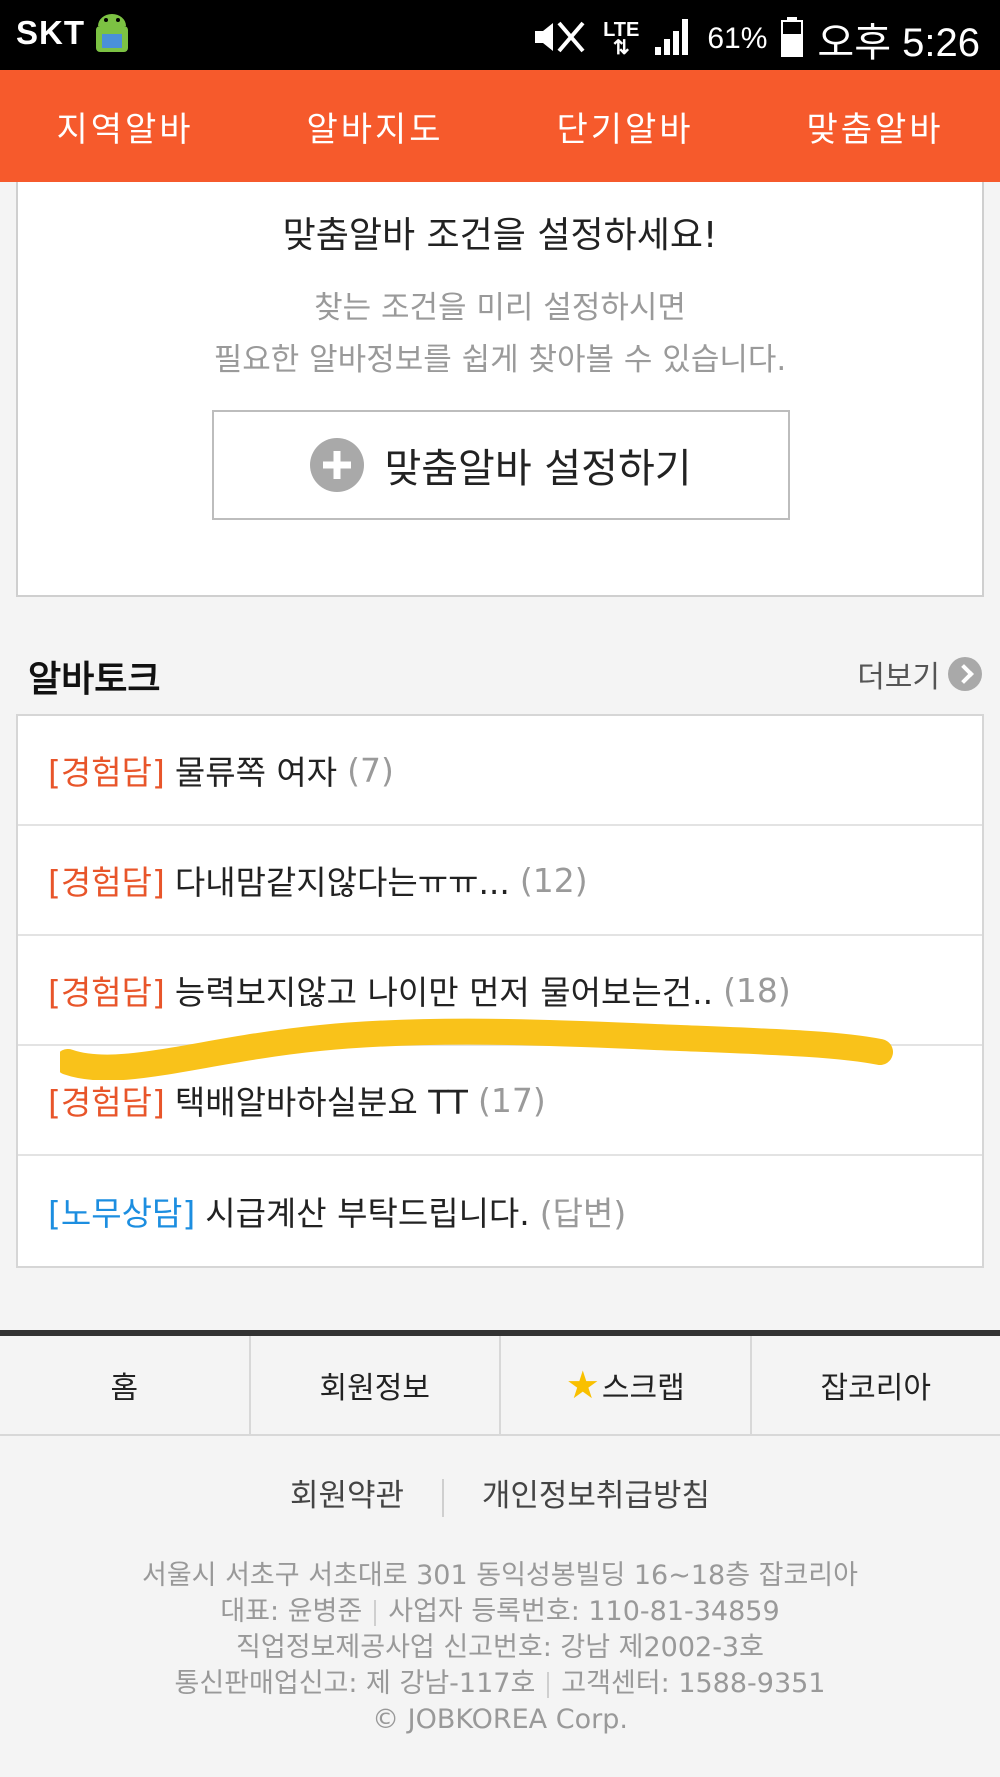 The height and width of the screenshot is (1777, 1000). What do you see at coordinates (376, 1385) in the screenshot?
I see `footer-member-info-link: 회원정보` at bounding box center [376, 1385].